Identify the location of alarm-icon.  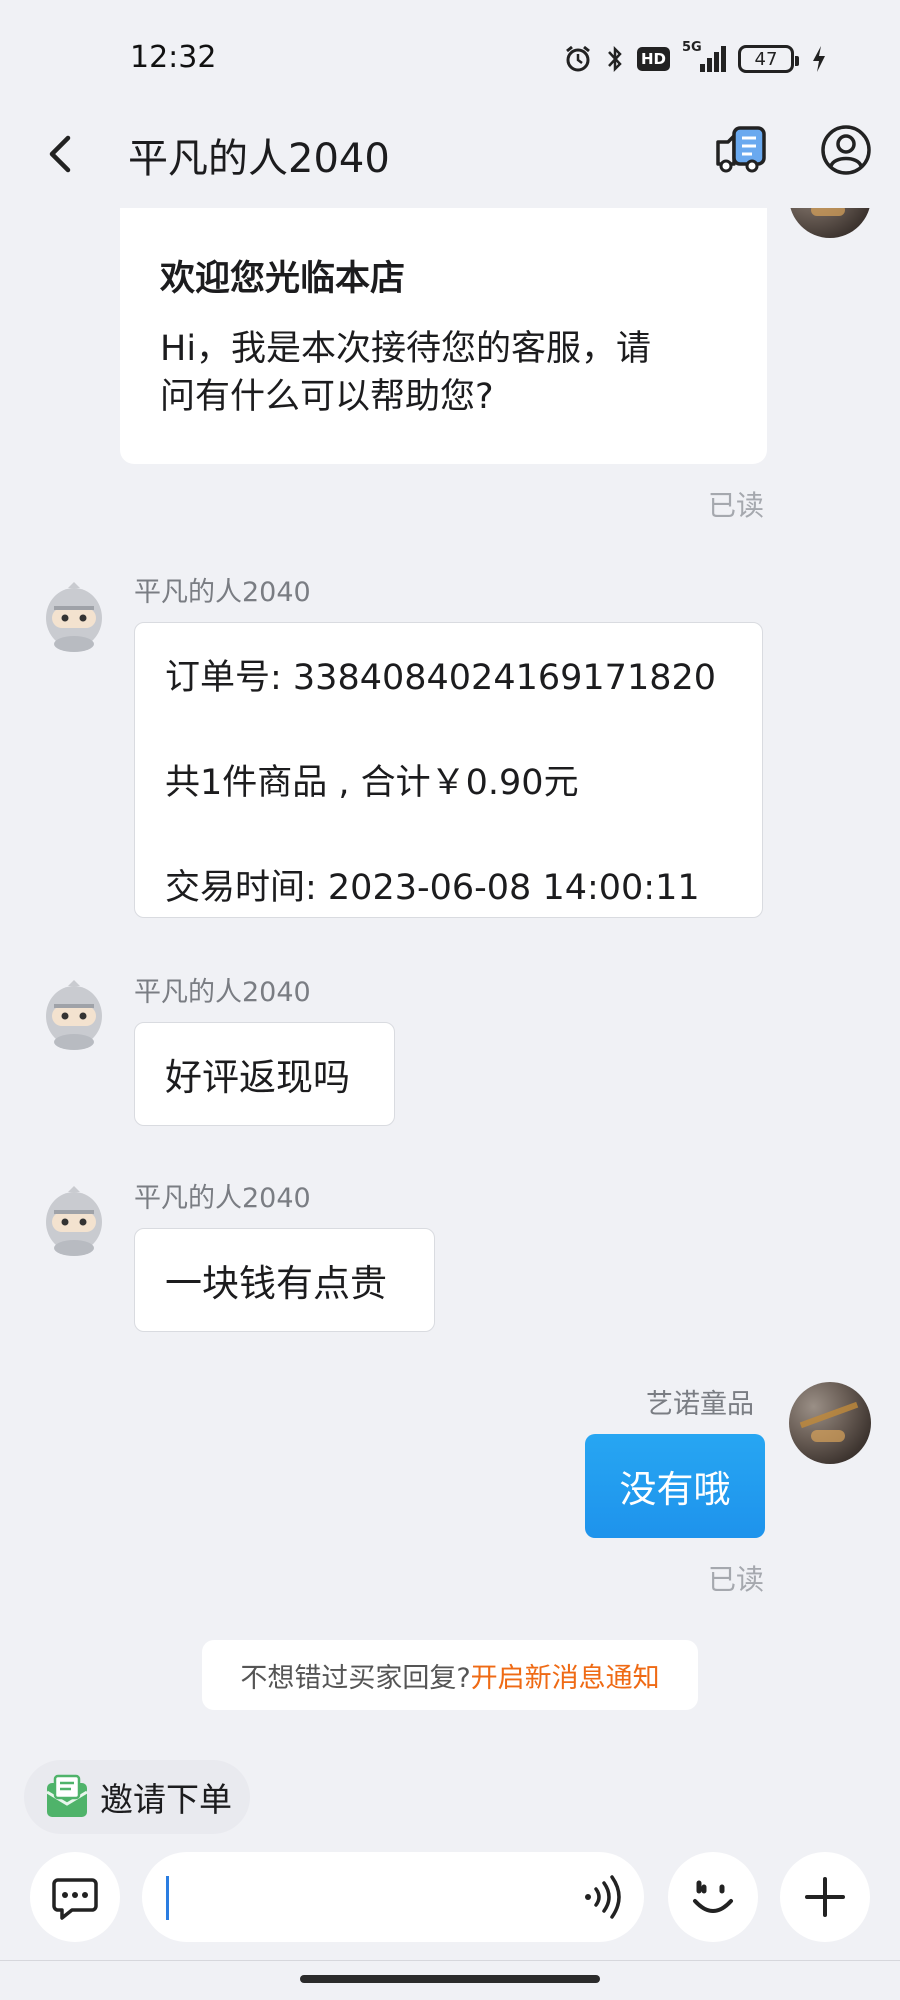
(578, 58).